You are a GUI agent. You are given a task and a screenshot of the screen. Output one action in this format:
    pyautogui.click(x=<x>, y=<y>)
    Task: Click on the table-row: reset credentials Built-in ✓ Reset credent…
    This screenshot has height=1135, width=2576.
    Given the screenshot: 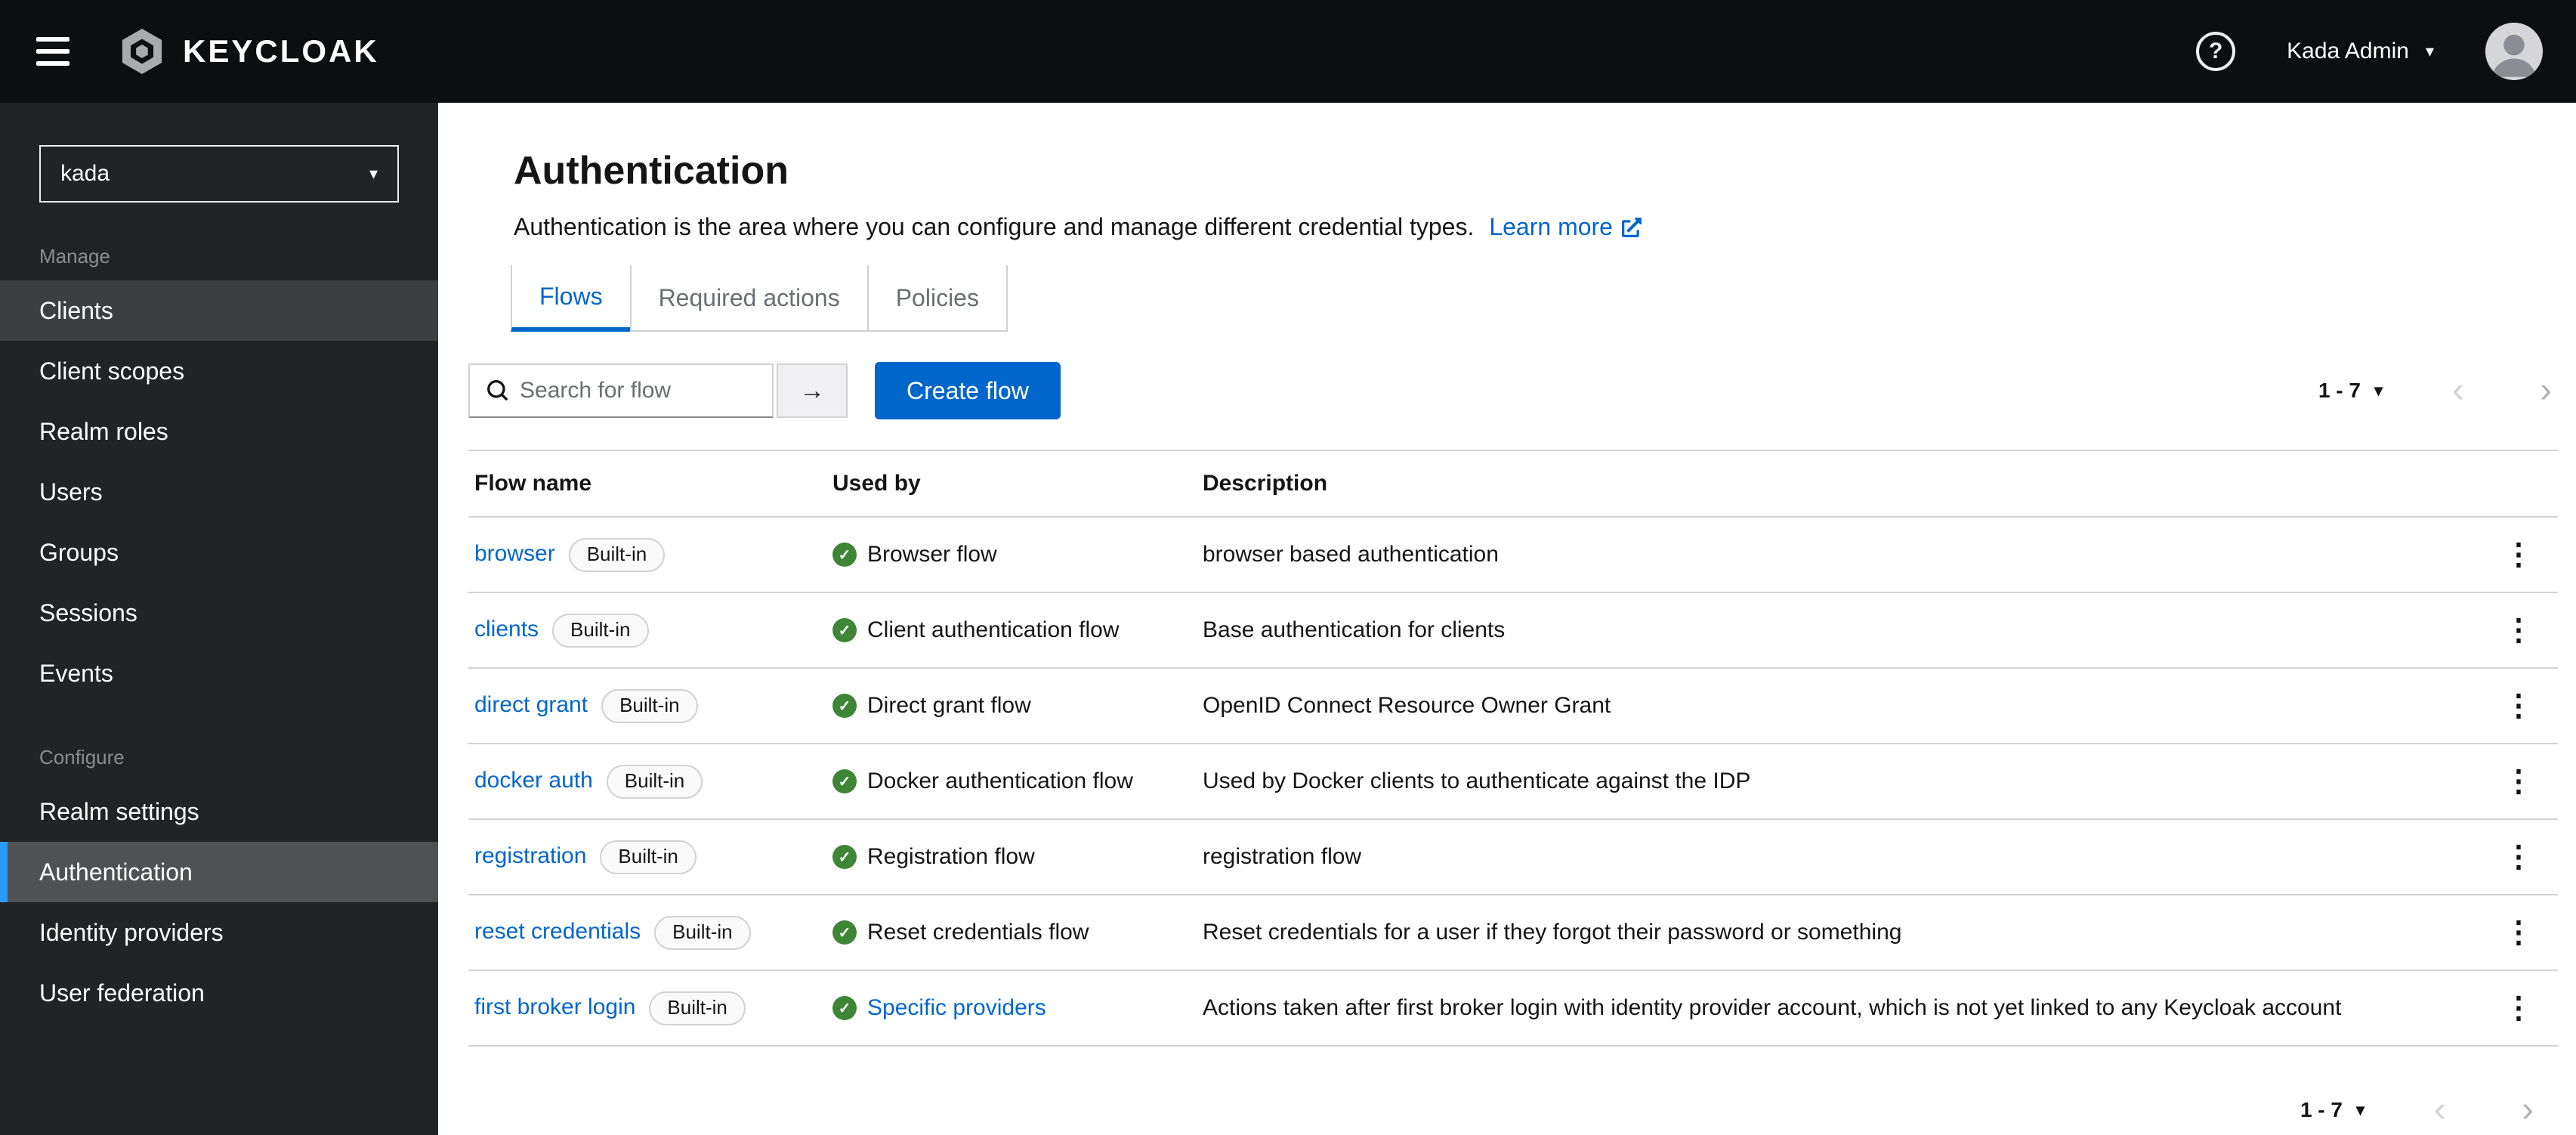 What is the action you would take?
    pyautogui.click(x=1513, y=933)
    